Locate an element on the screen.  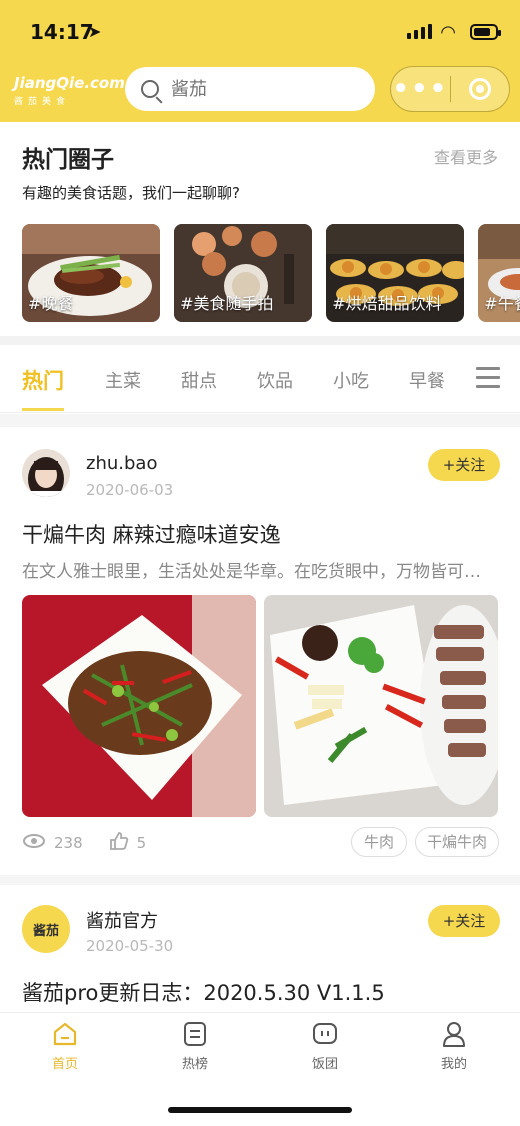
section-title: 热门圈子 is located at coordinates (68, 160).